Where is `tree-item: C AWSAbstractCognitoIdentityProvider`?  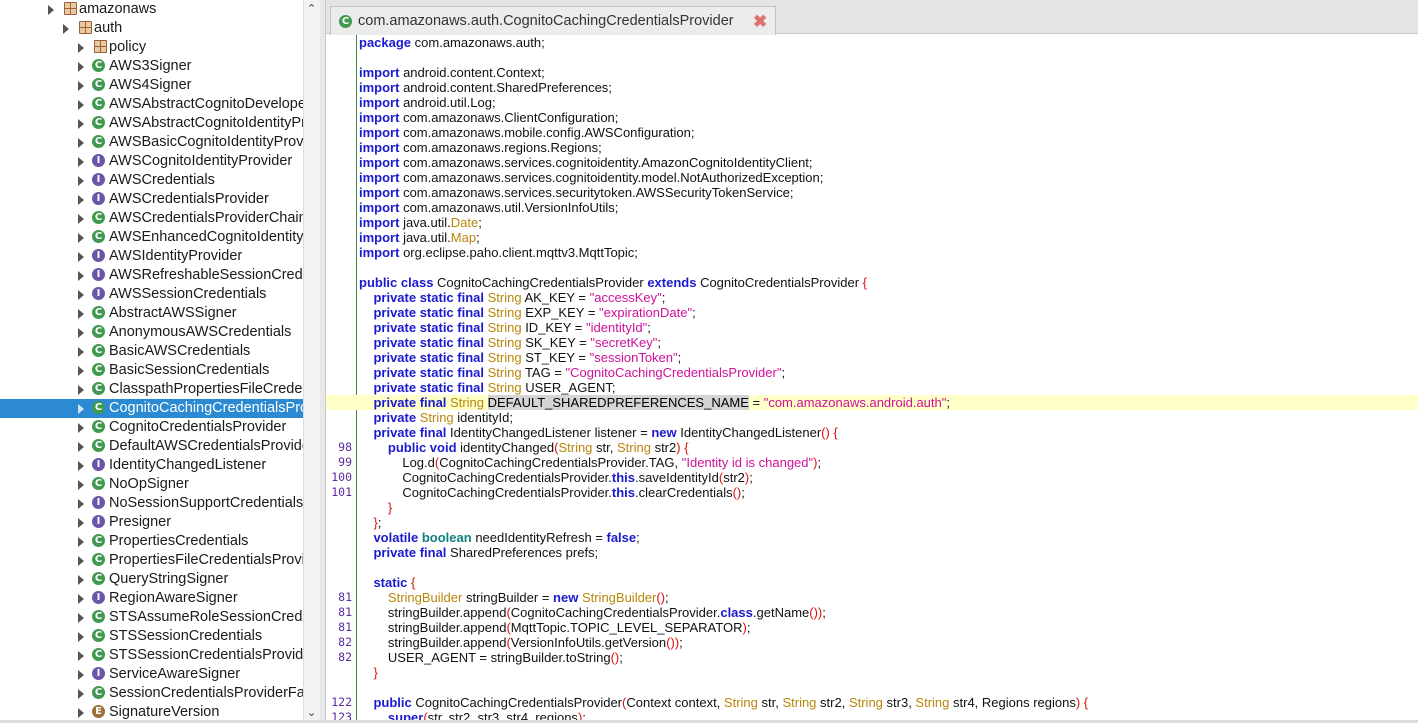 tree-item: C AWSAbstractCognitoIdentityProvider is located at coordinates (151, 123).